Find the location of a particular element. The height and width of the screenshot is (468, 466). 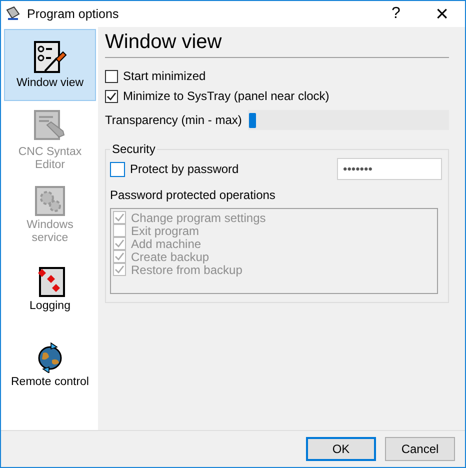

checkbox-label: Restore from backup is located at coordinates (186, 269).